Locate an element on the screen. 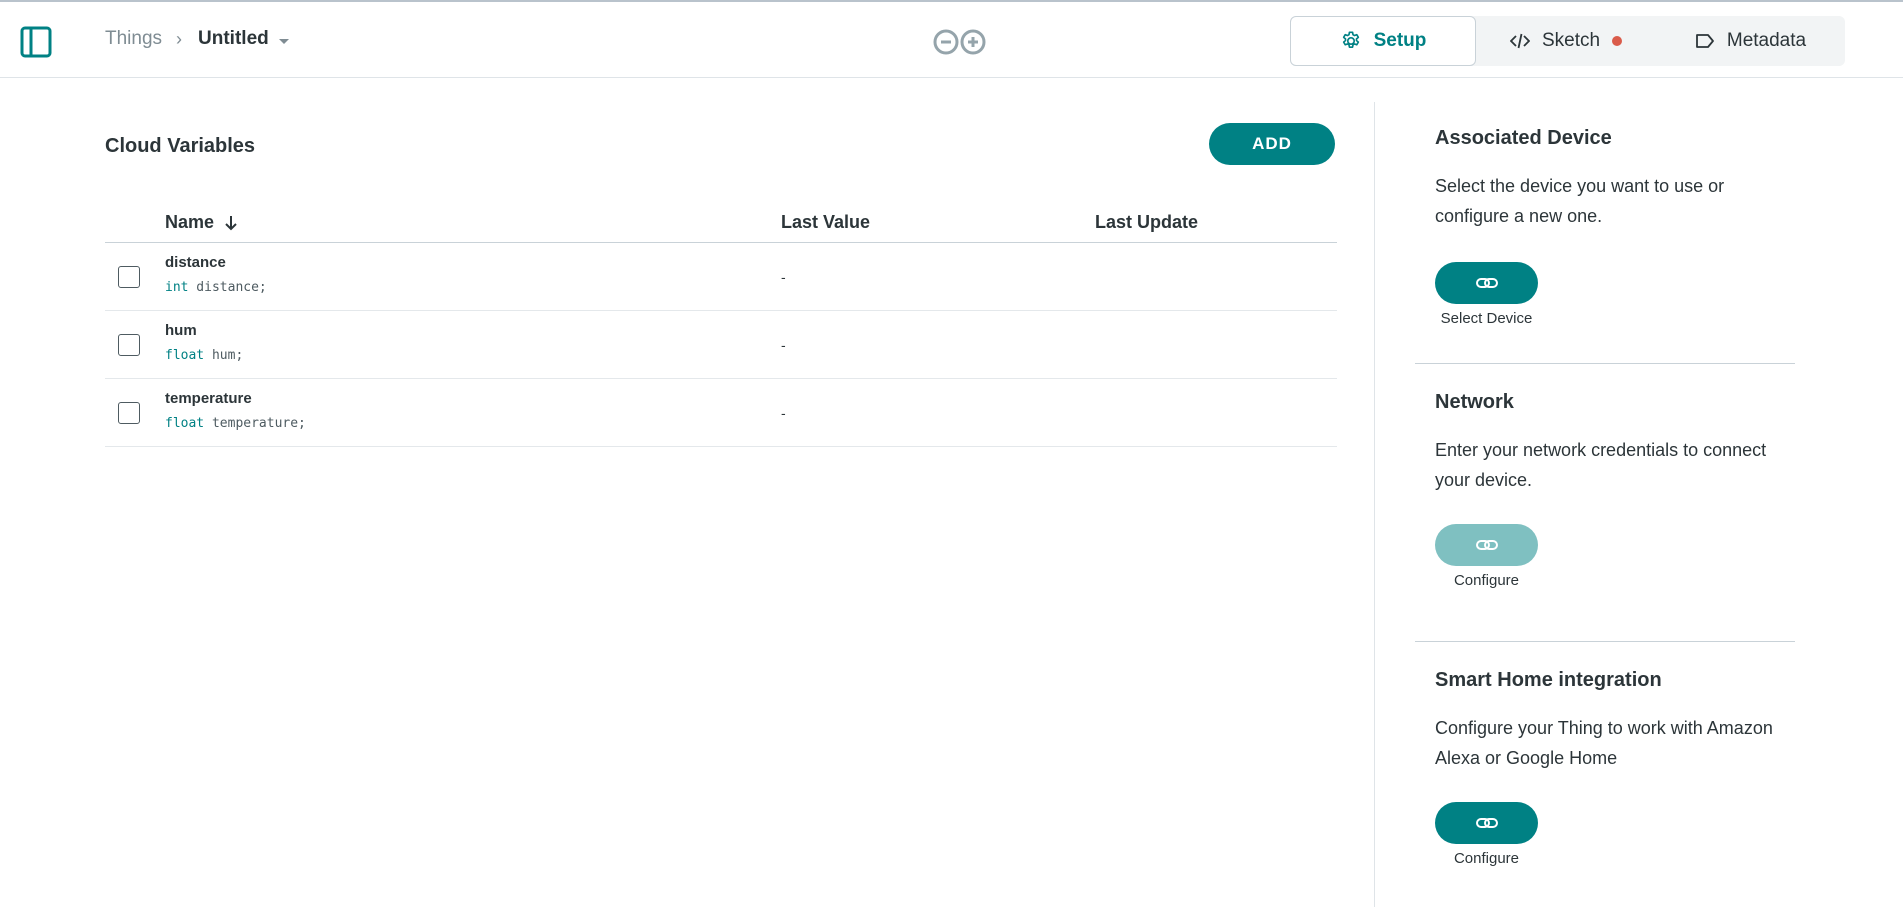  code-icon is located at coordinates (1519, 41).